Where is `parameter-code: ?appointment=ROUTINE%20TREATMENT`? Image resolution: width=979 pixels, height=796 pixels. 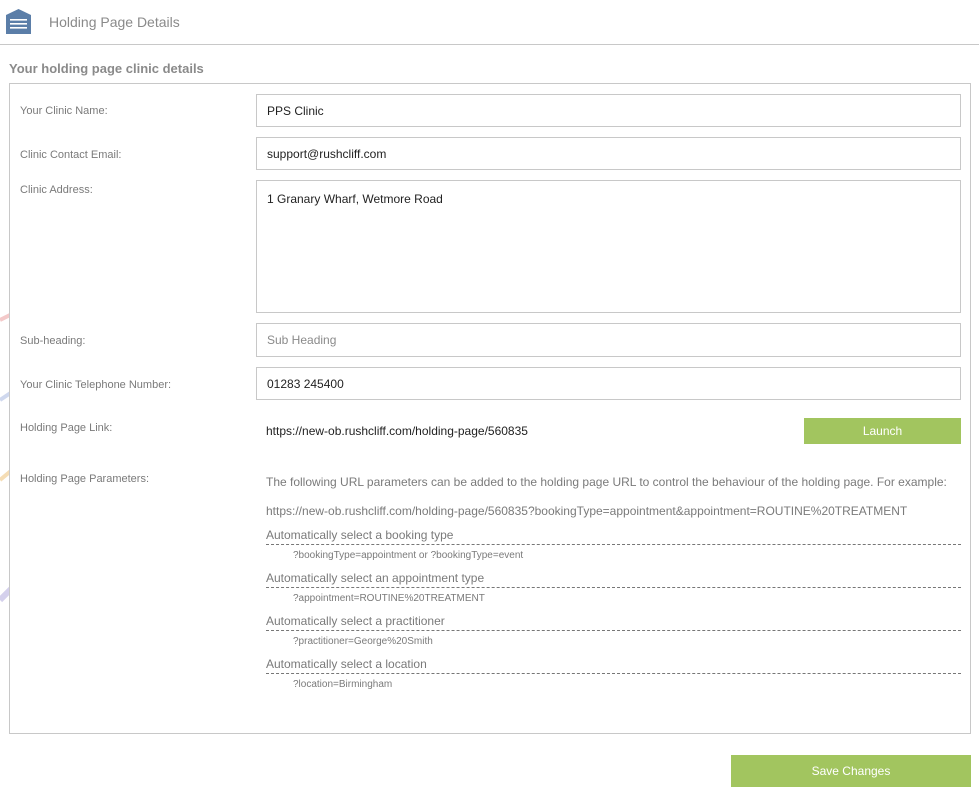 parameter-code: ?appointment=ROUTINE%20TREATMENT is located at coordinates (389, 598).